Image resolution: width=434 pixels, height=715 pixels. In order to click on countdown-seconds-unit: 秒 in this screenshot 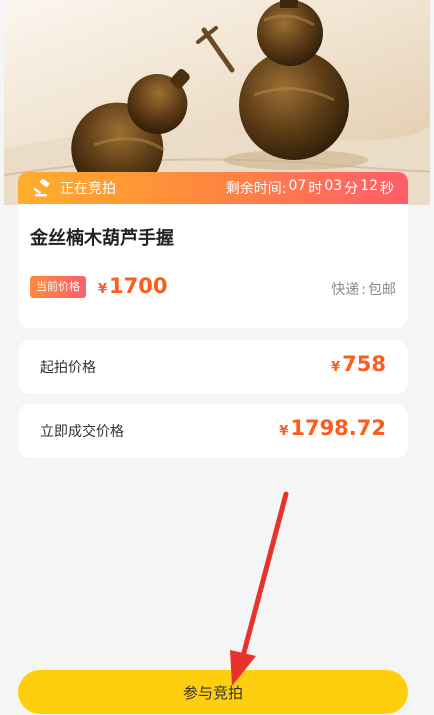, I will do `click(387, 189)`.